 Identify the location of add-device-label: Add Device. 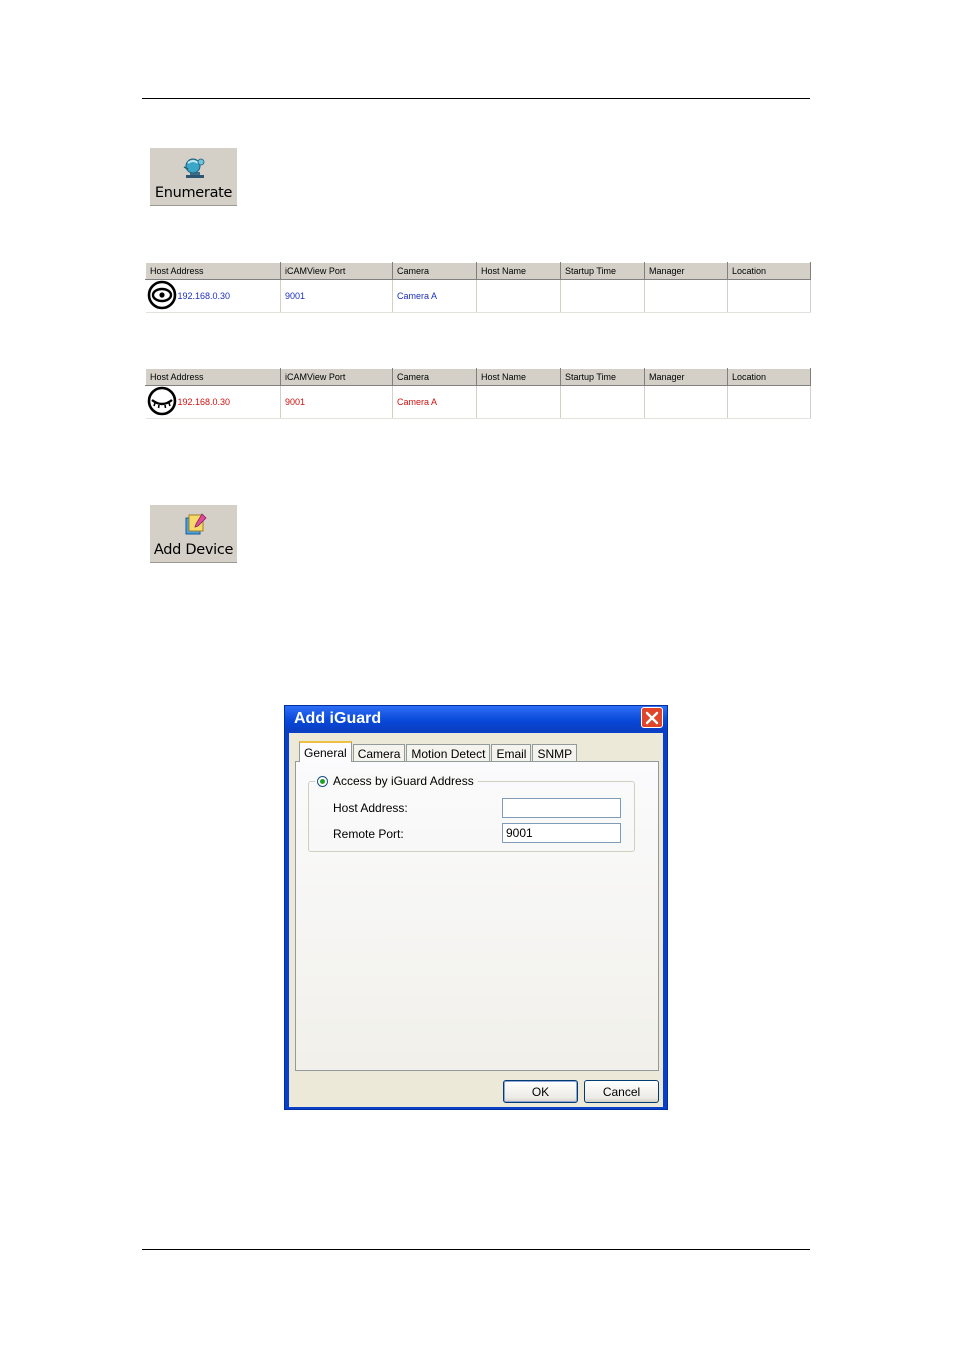
(193, 550).